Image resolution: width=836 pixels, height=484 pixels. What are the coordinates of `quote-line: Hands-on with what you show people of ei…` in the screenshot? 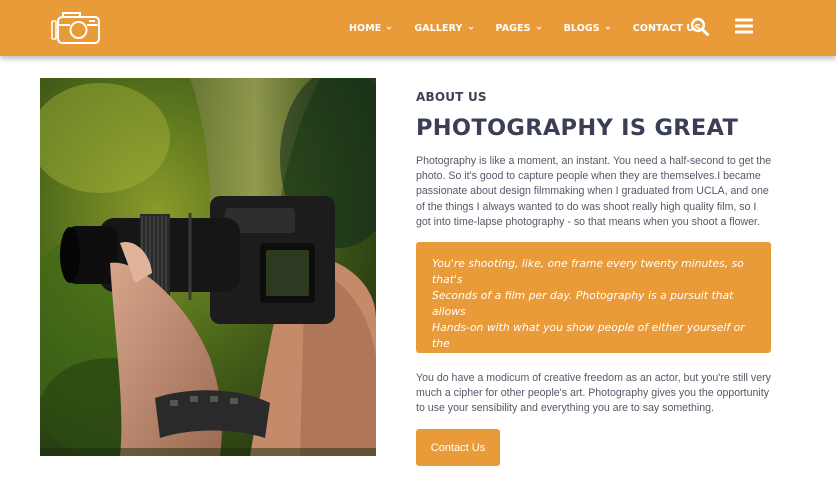 It's located at (588, 335).